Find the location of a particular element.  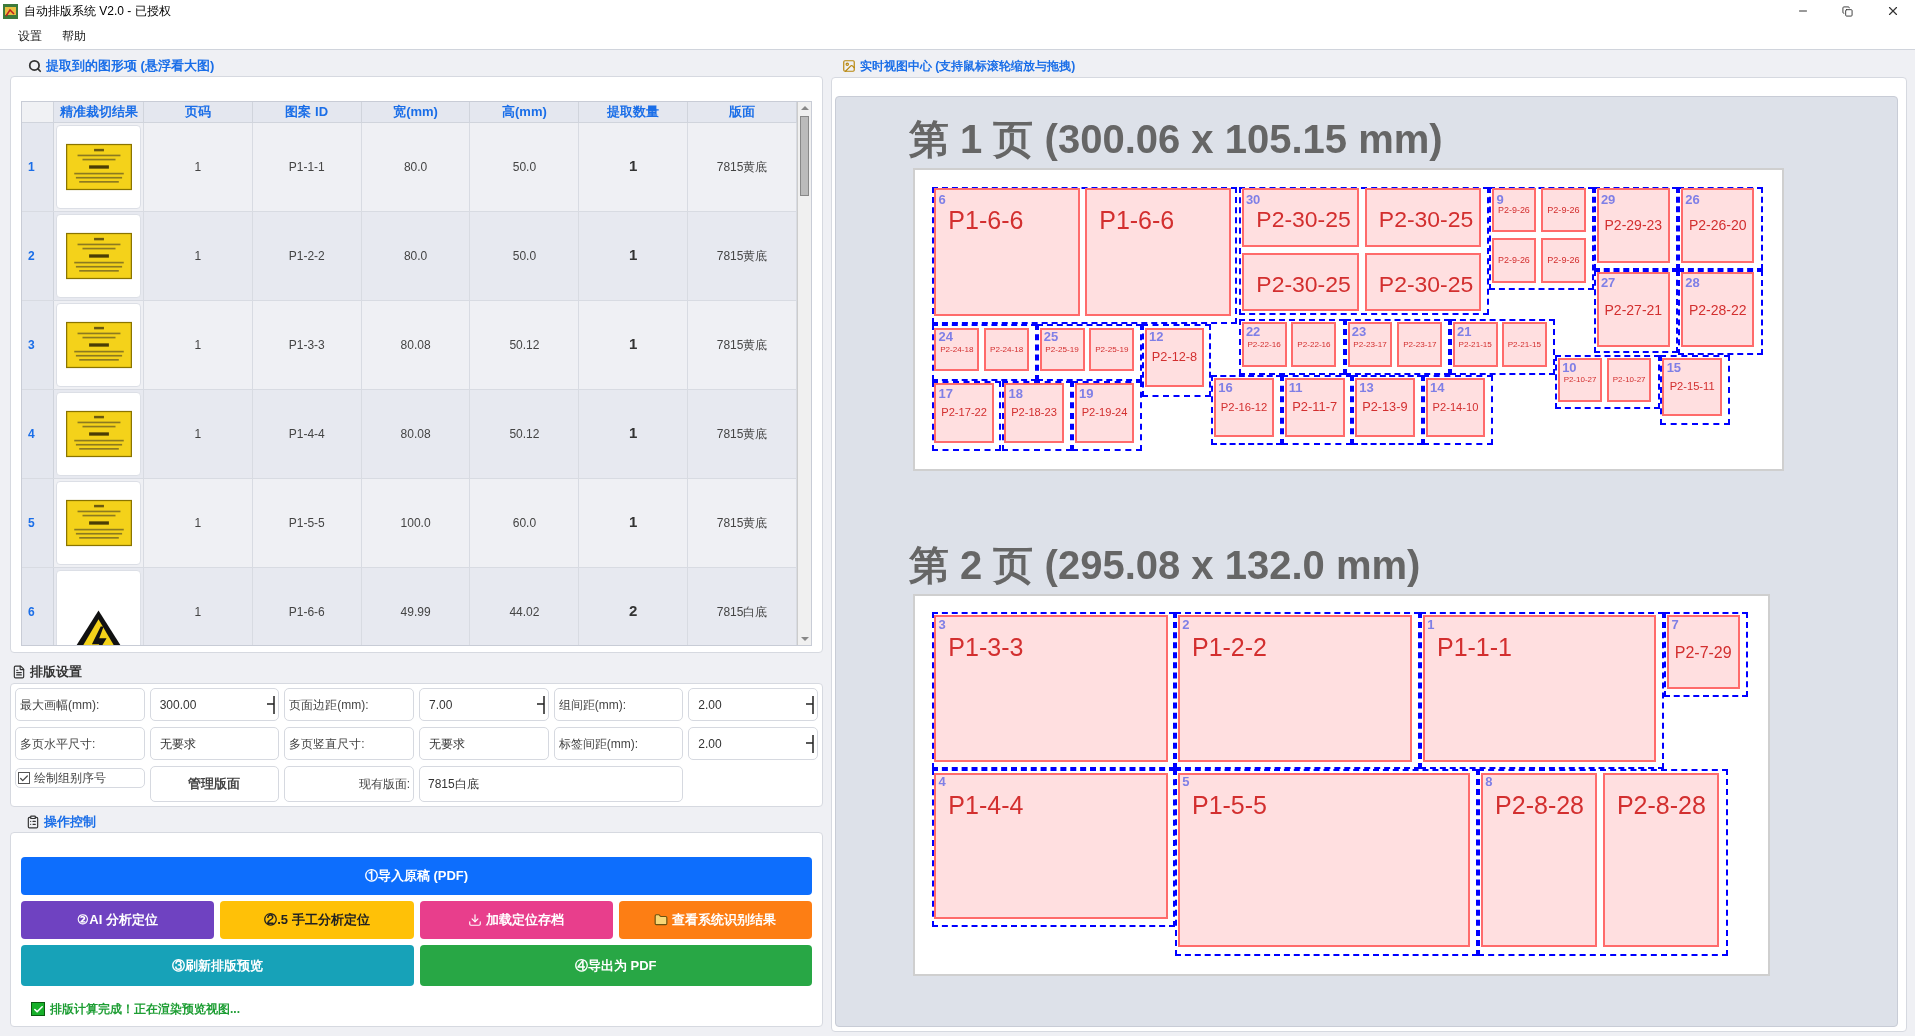

action-button: ③刷新排版预览 is located at coordinates (217, 965).